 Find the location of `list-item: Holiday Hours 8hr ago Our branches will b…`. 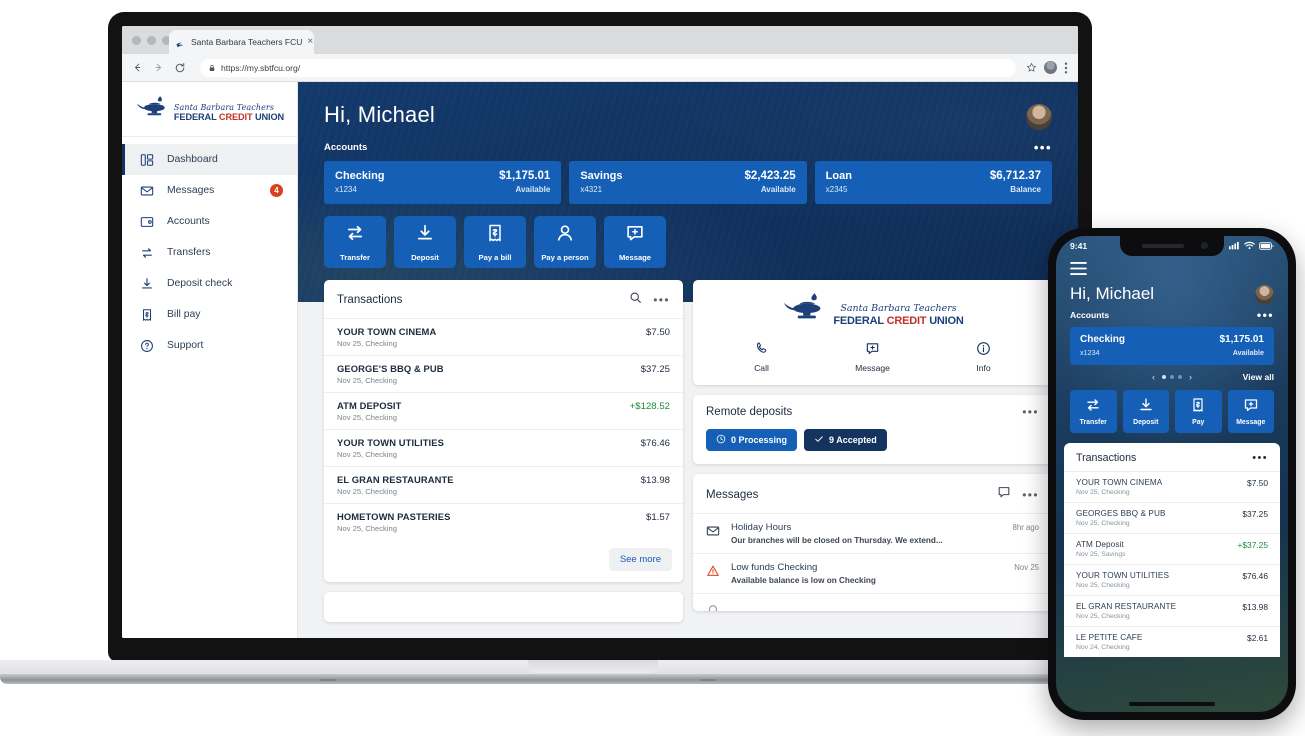

list-item: Holiday Hours 8hr ago Our branches will b… is located at coordinates (872, 533).